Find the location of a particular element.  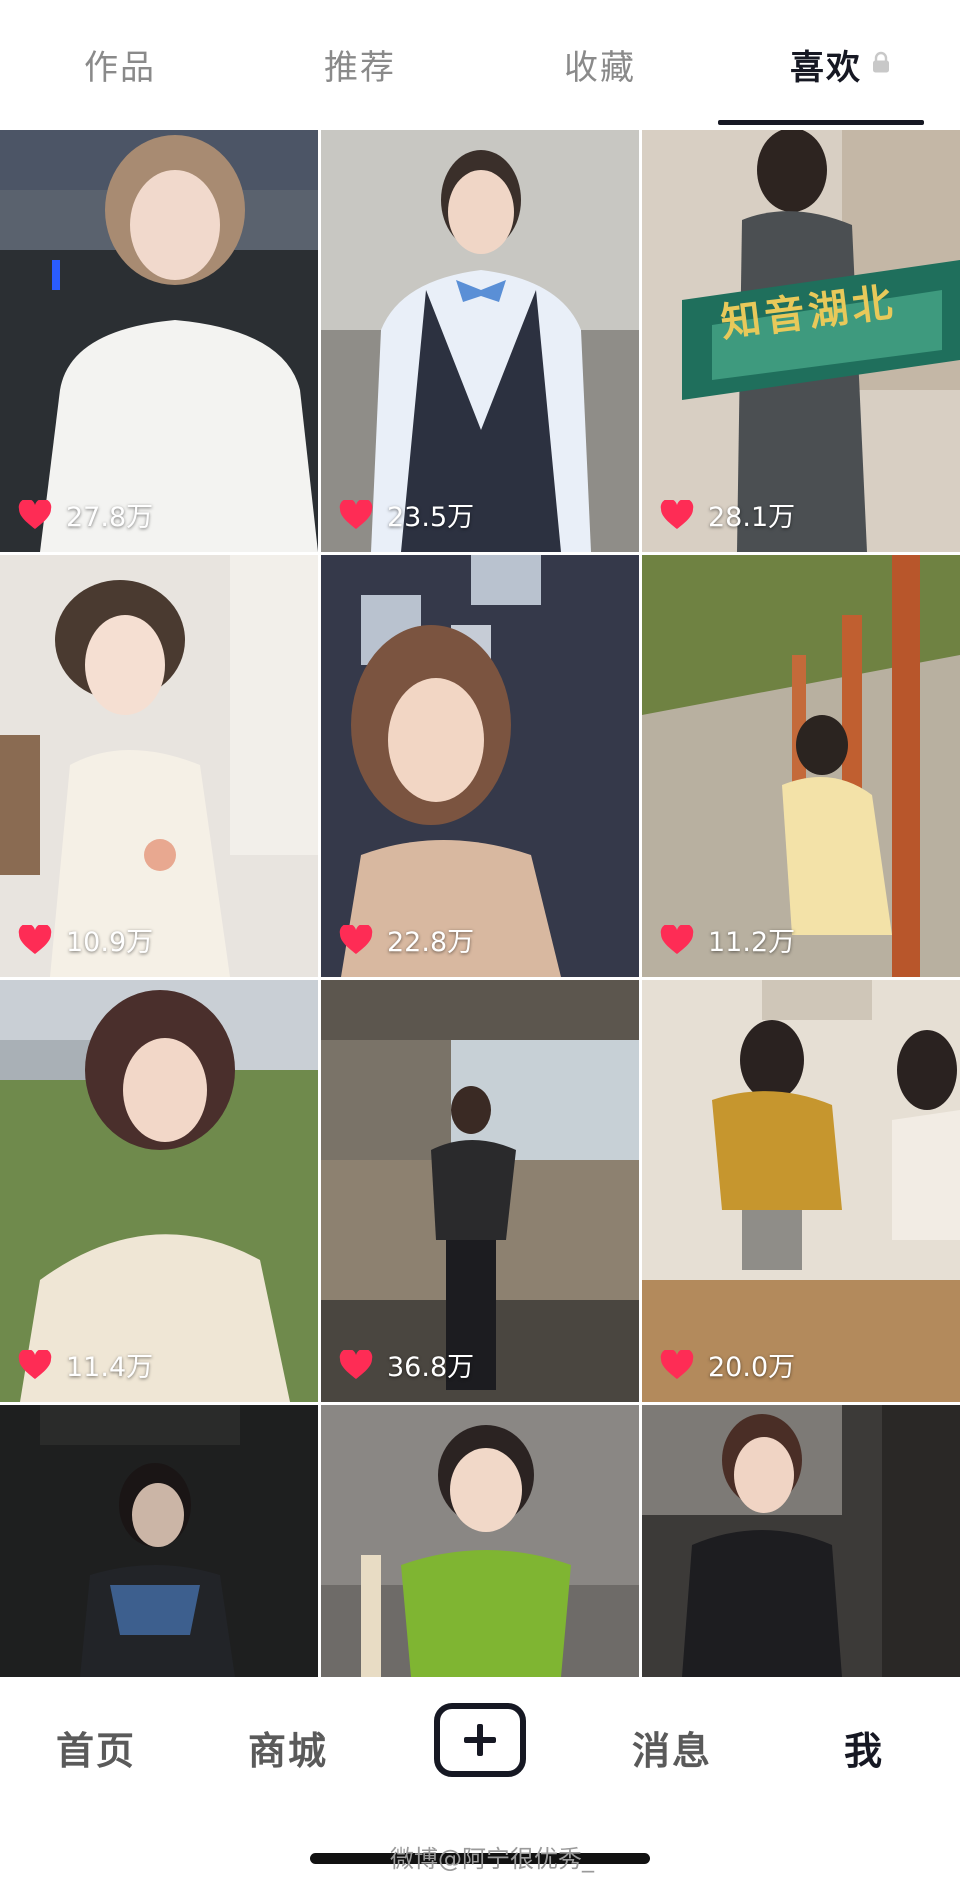

video-thumbnail: 20.0万 is located at coordinates (801, 1191).